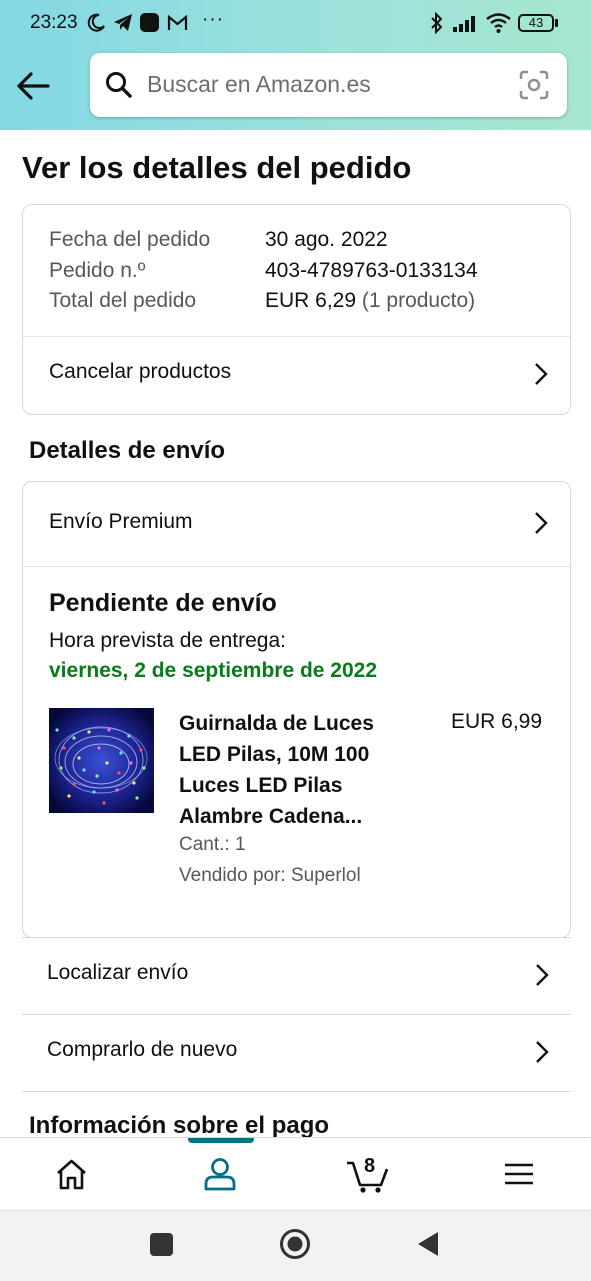  Describe the element at coordinates (497, 721) in the screenshot. I see `product-price: EUR 6,99` at that location.